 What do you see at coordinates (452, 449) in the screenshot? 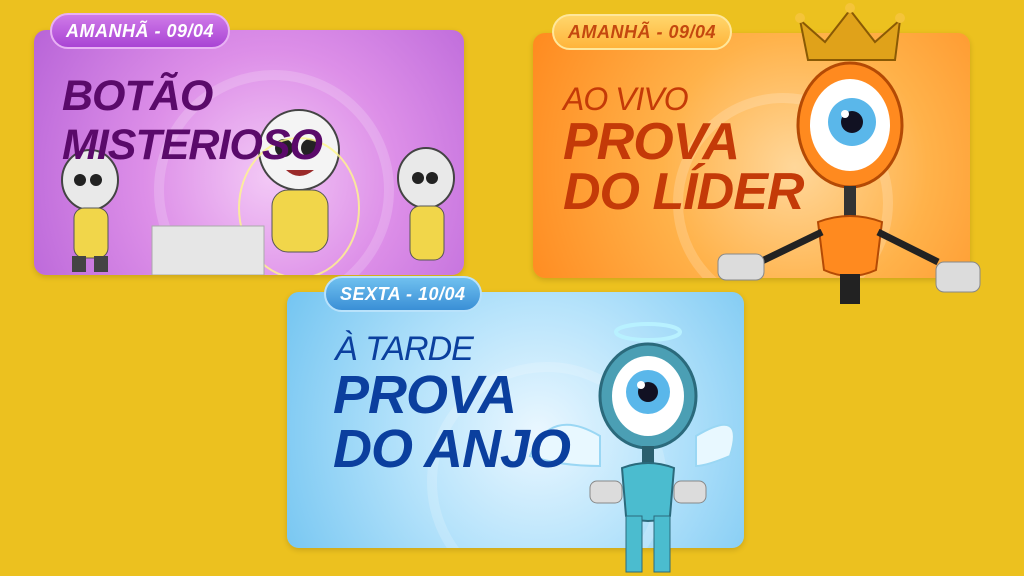
I see `card-title-line-2: DO ANJO` at bounding box center [452, 449].